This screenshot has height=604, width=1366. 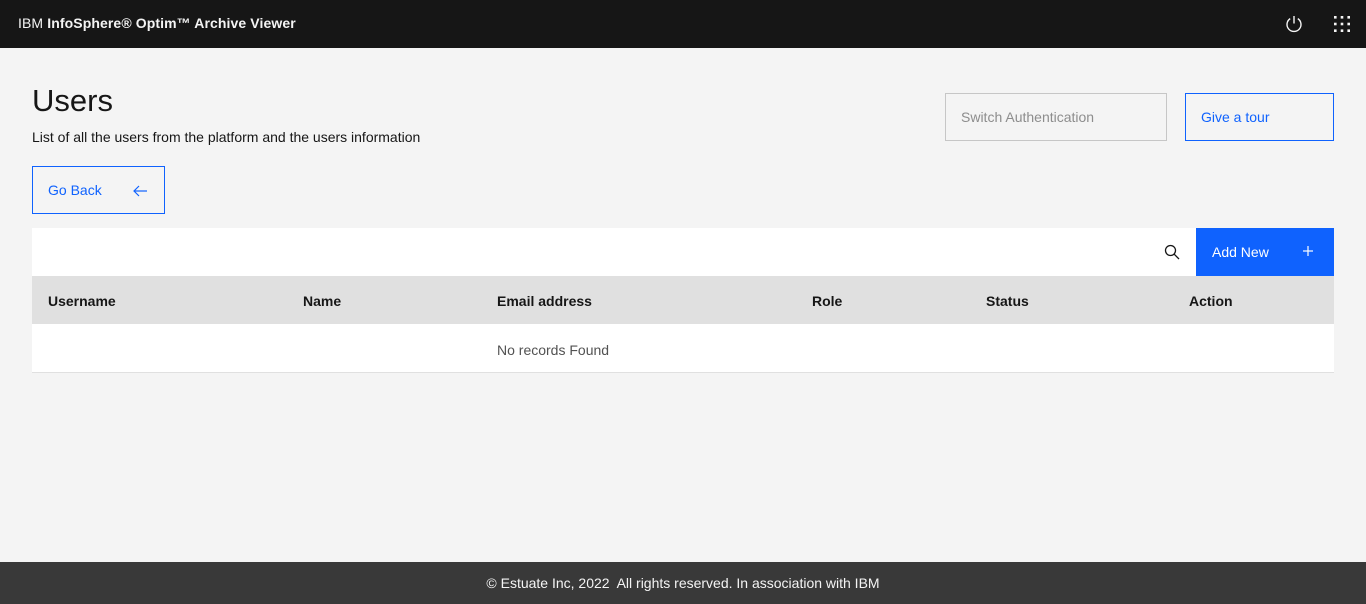 I want to click on table-toolbar: Add New, so click(x=683, y=252).